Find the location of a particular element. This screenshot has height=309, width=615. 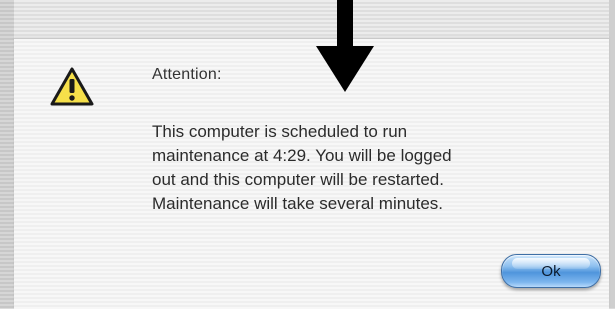

window-edge-right is located at coordinates (612, 154).